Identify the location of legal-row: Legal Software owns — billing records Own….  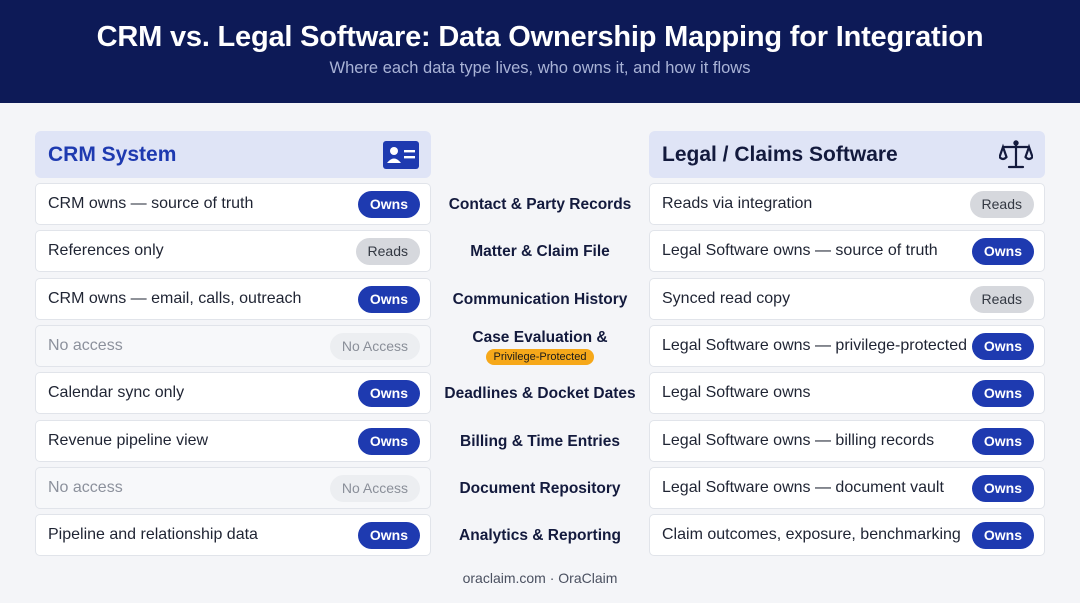
(847, 441).